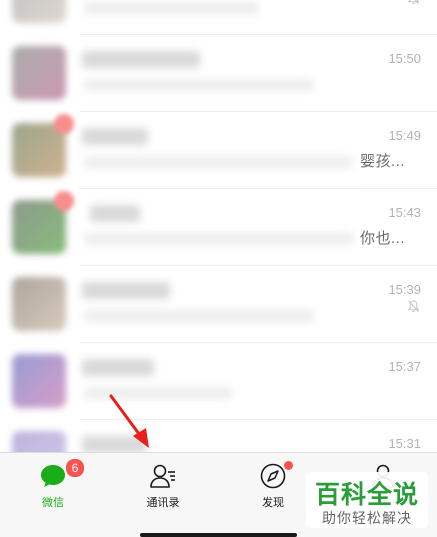 This screenshot has height=537, width=437. What do you see at coordinates (75, 468) in the screenshot?
I see `unread-count-badge: 6` at bounding box center [75, 468].